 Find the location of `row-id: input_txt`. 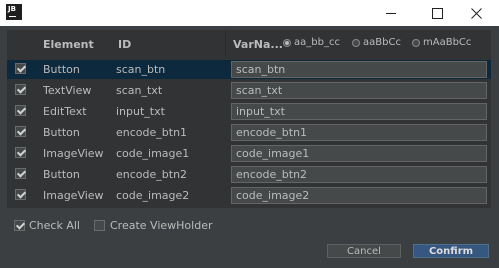

row-id: input_txt is located at coordinates (140, 111).